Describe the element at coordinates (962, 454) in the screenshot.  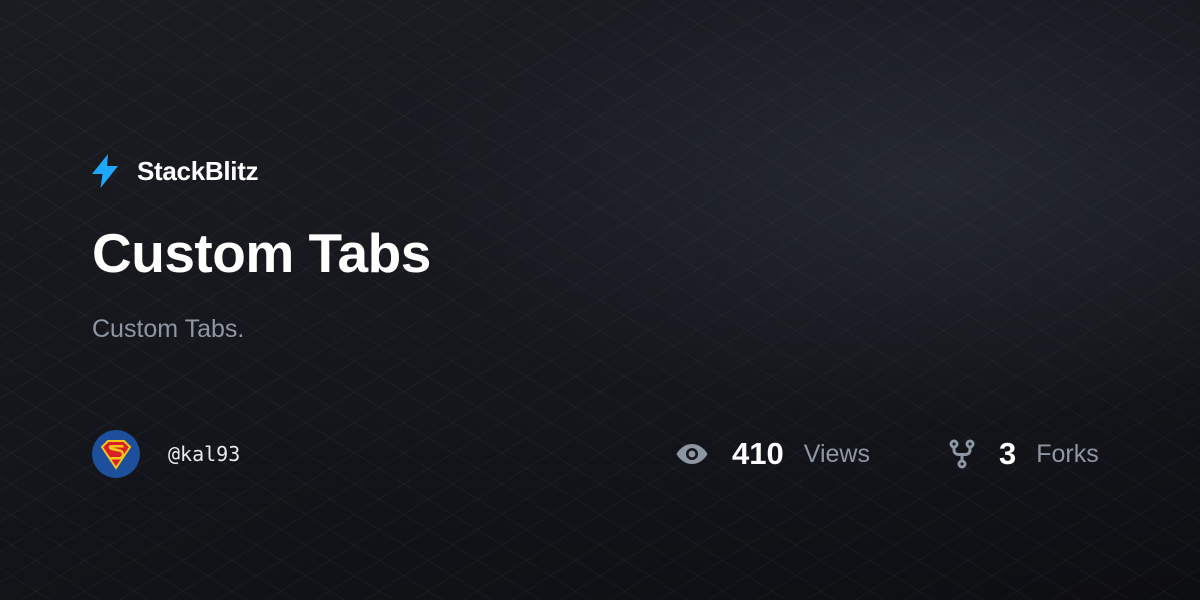
I see `fork-icon` at that location.